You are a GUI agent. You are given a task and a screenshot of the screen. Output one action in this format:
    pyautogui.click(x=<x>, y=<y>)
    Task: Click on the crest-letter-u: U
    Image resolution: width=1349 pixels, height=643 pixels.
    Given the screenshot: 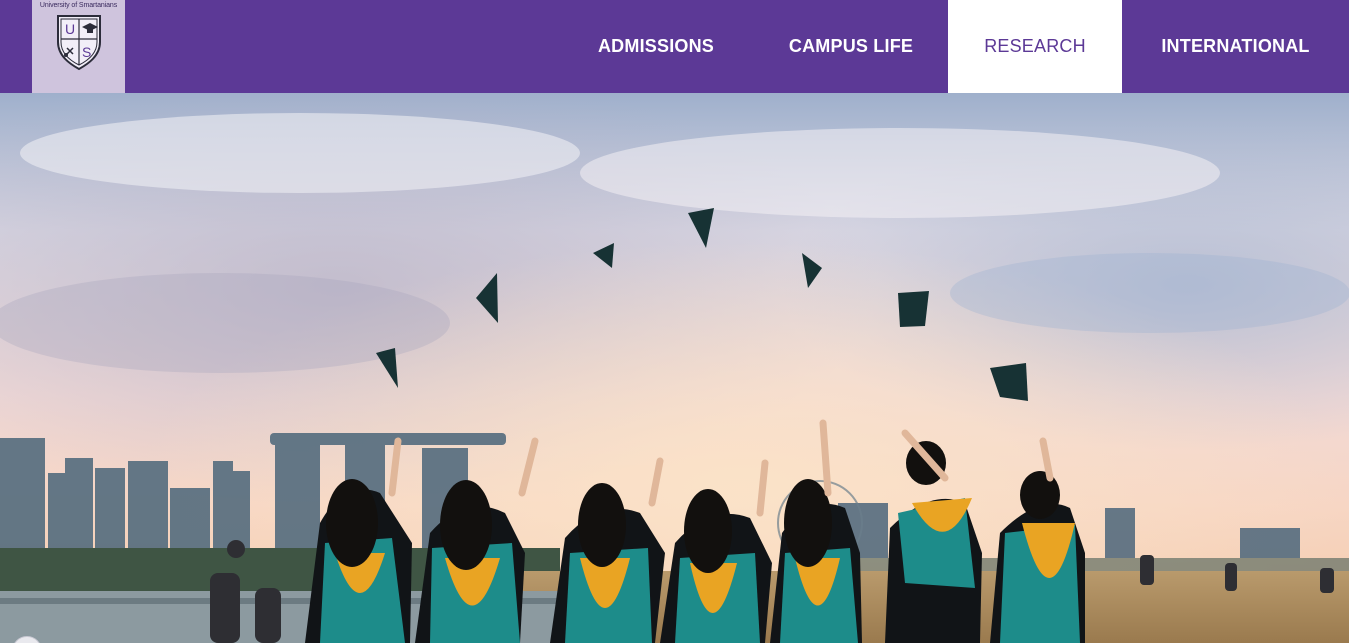 What is the action you would take?
    pyautogui.click(x=70, y=29)
    